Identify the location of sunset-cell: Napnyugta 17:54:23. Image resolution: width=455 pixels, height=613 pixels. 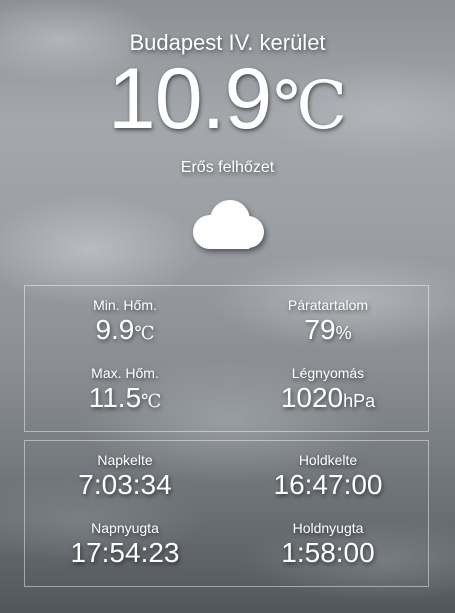
(125, 544).